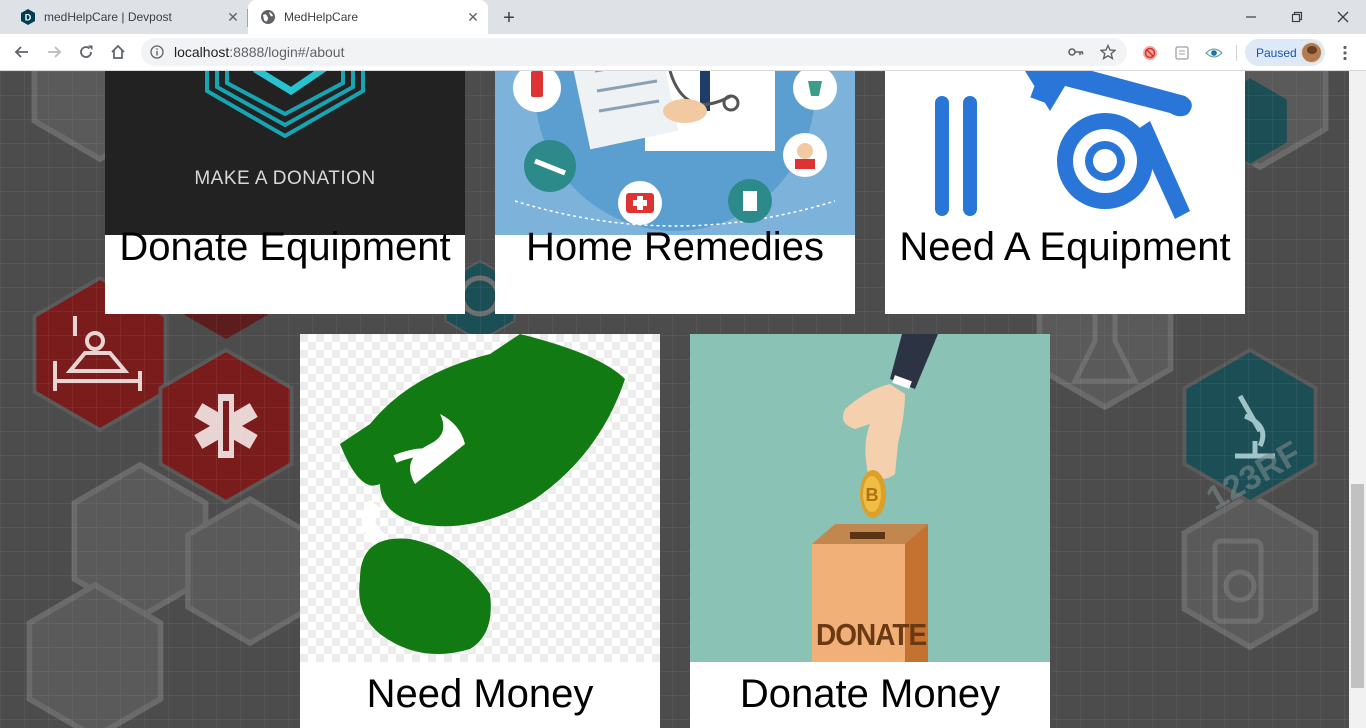 The width and height of the screenshot is (1366, 728). Describe the element at coordinates (1065, 247) in the screenshot. I see `card-label: Need A Equipment` at that location.